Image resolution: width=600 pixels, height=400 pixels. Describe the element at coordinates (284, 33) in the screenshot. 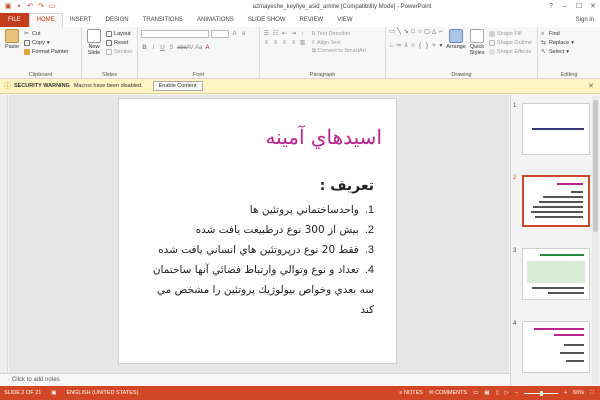

I see `decrease-indent-icon: ⇤` at that location.